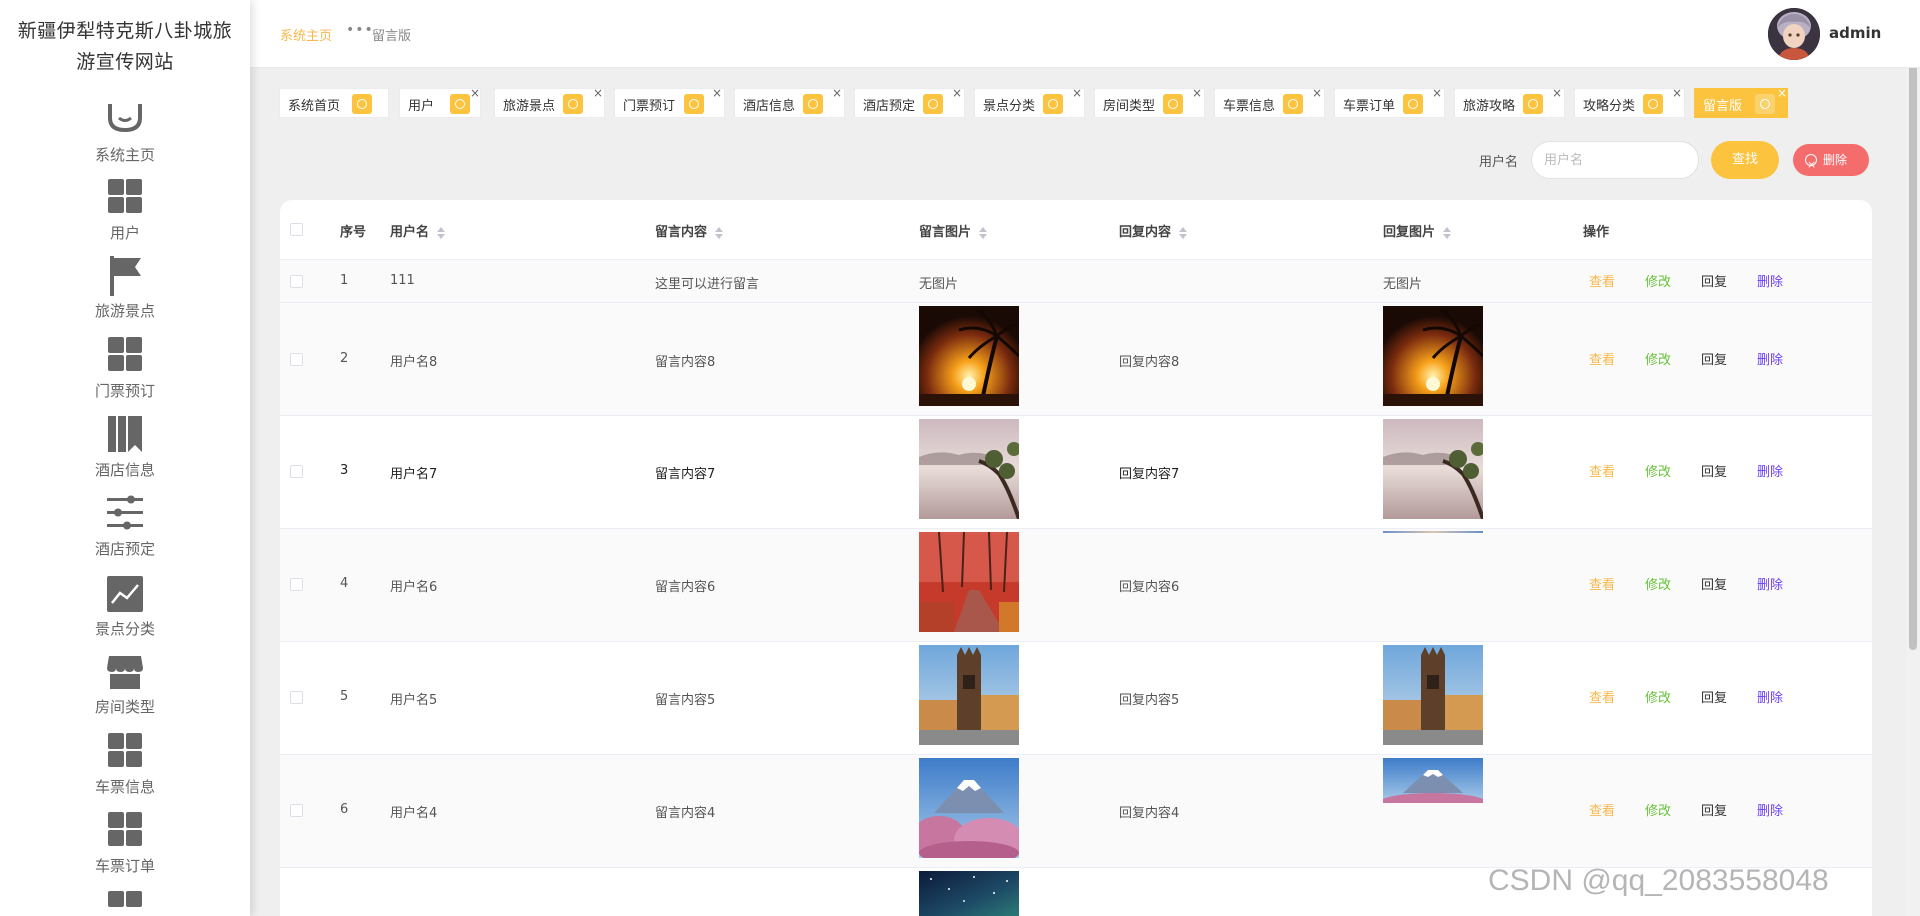  What do you see at coordinates (1389, 102) in the screenshot?
I see `tag-ticket-orders: 车票订单 ×` at bounding box center [1389, 102].